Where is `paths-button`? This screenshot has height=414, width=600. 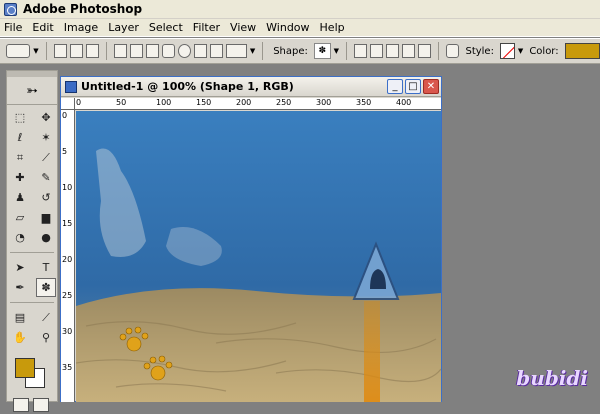 paths-button is located at coordinates (76, 51).